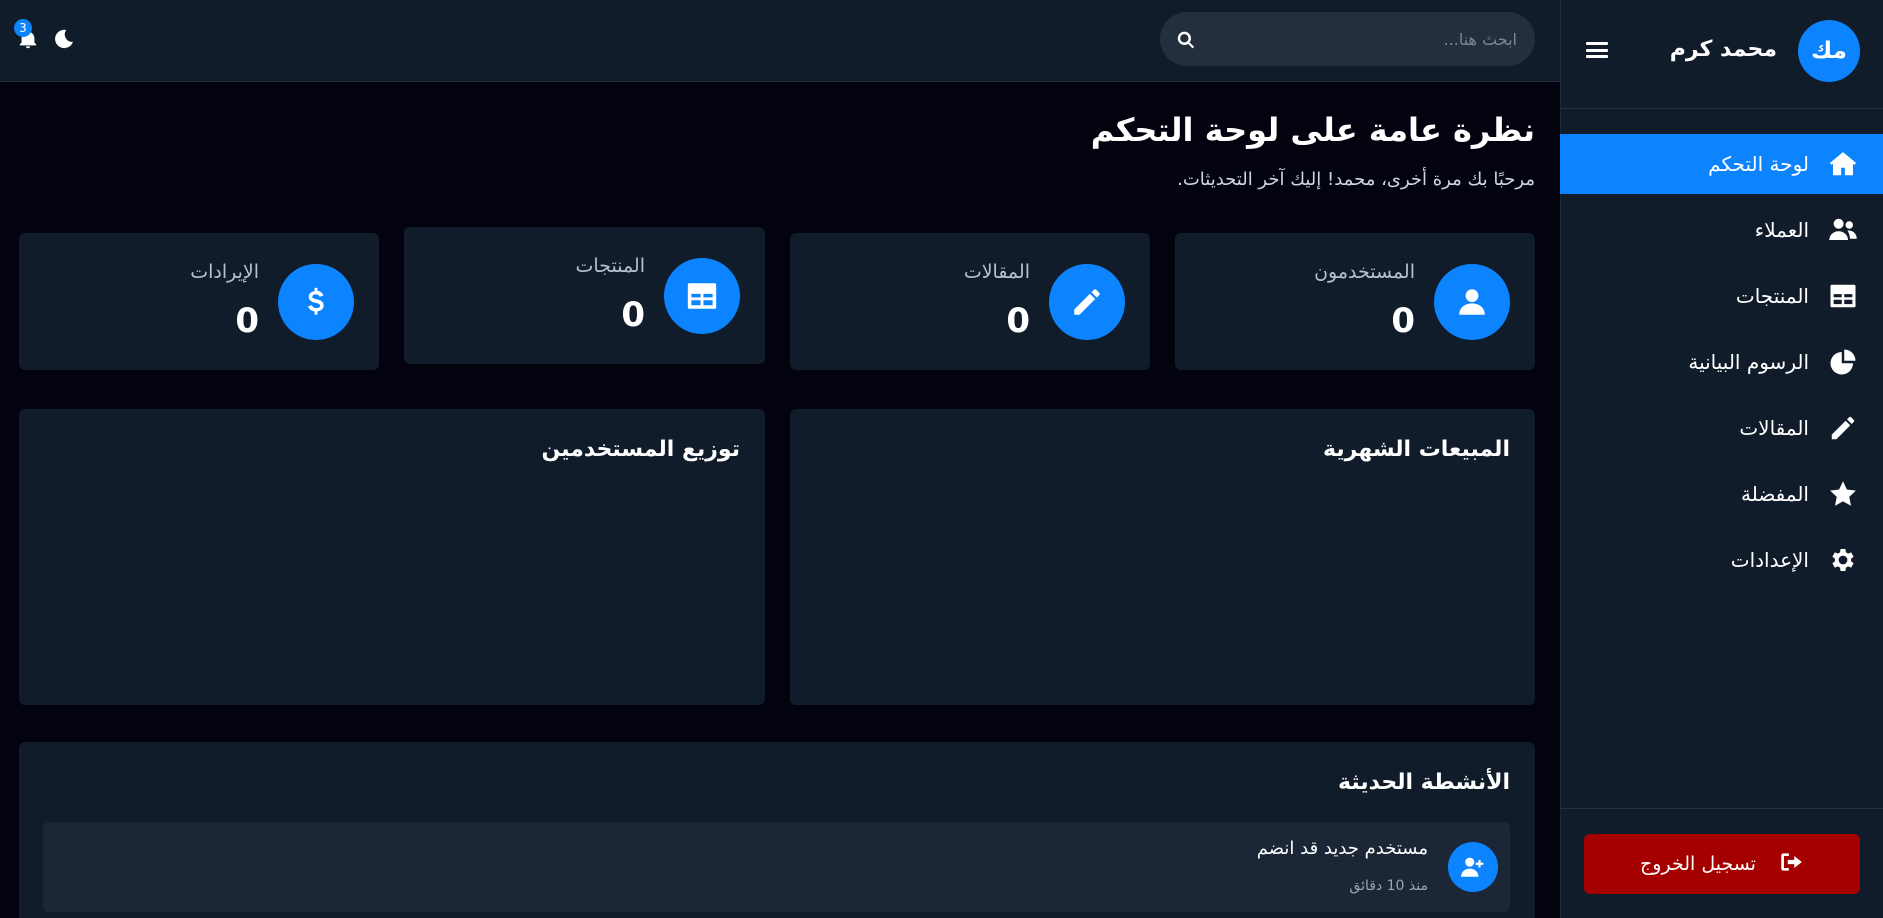 The width and height of the screenshot is (1883, 918). What do you see at coordinates (1843, 560) in the screenshot?
I see `gear-icon` at bounding box center [1843, 560].